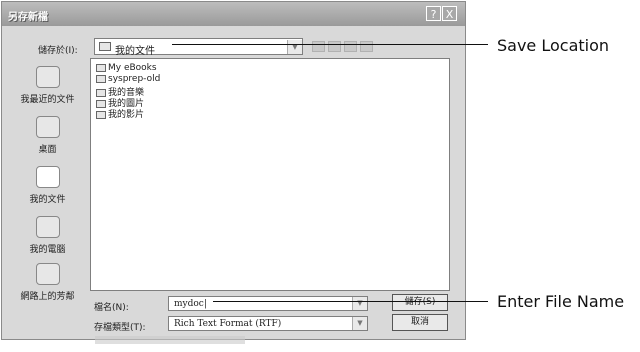 The width and height of the screenshot is (640, 352). Describe the element at coordinates (134, 79) in the screenshot. I see `file-name: sysprep-old` at that location.